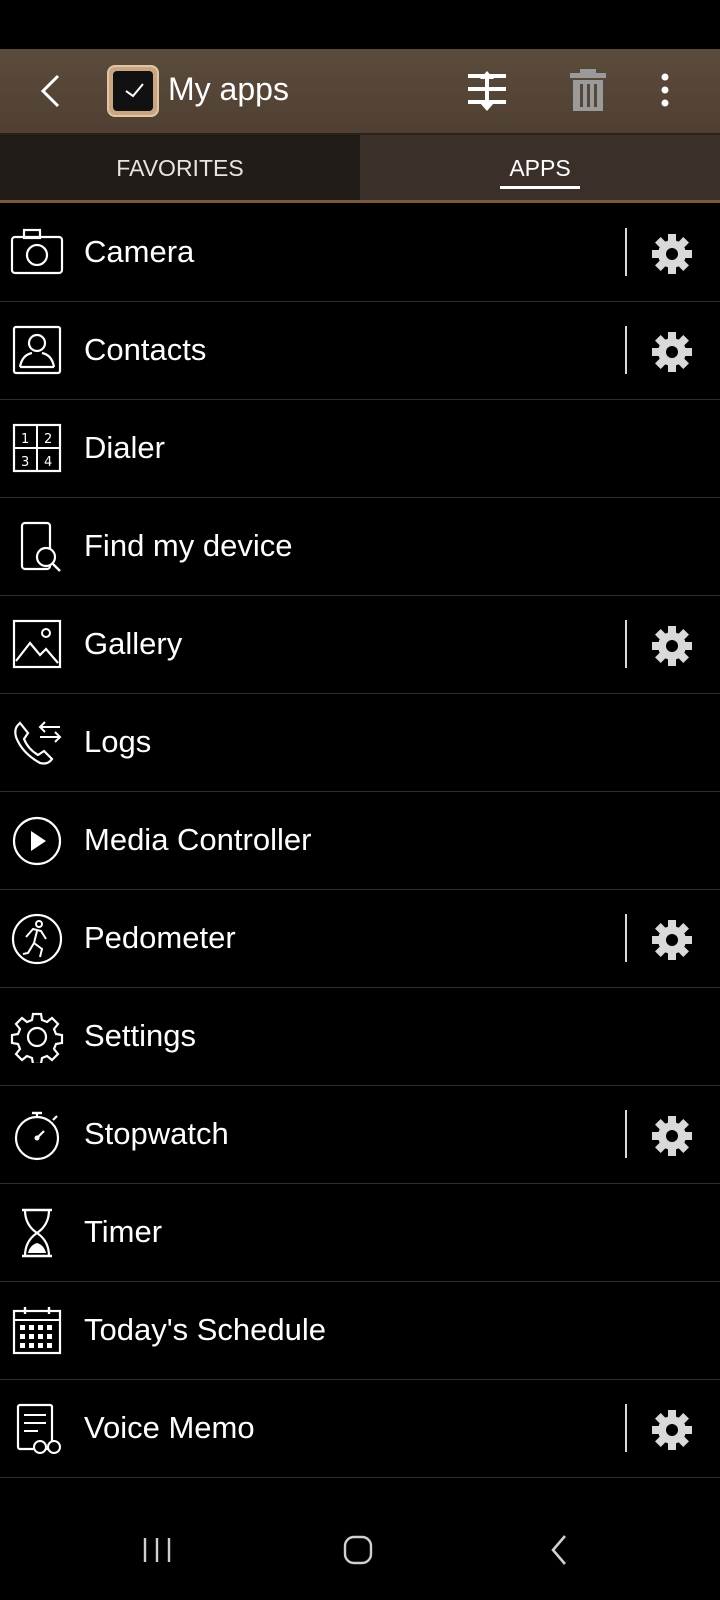  What do you see at coordinates (25, 439) in the screenshot?
I see `svg-text: 1` at bounding box center [25, 439].